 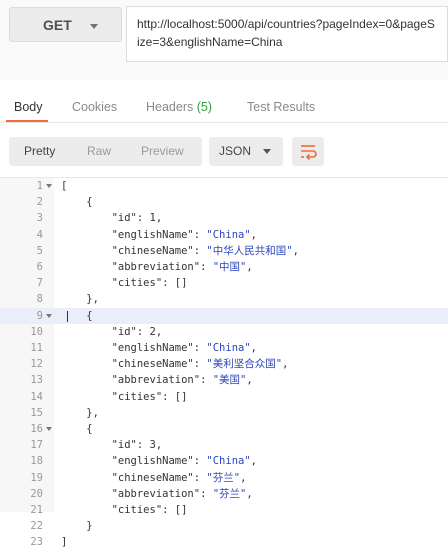 What do you see at coordinates (64, 186) in the screenshot?
I see `code-text: [` at bounding box center [64, 186].